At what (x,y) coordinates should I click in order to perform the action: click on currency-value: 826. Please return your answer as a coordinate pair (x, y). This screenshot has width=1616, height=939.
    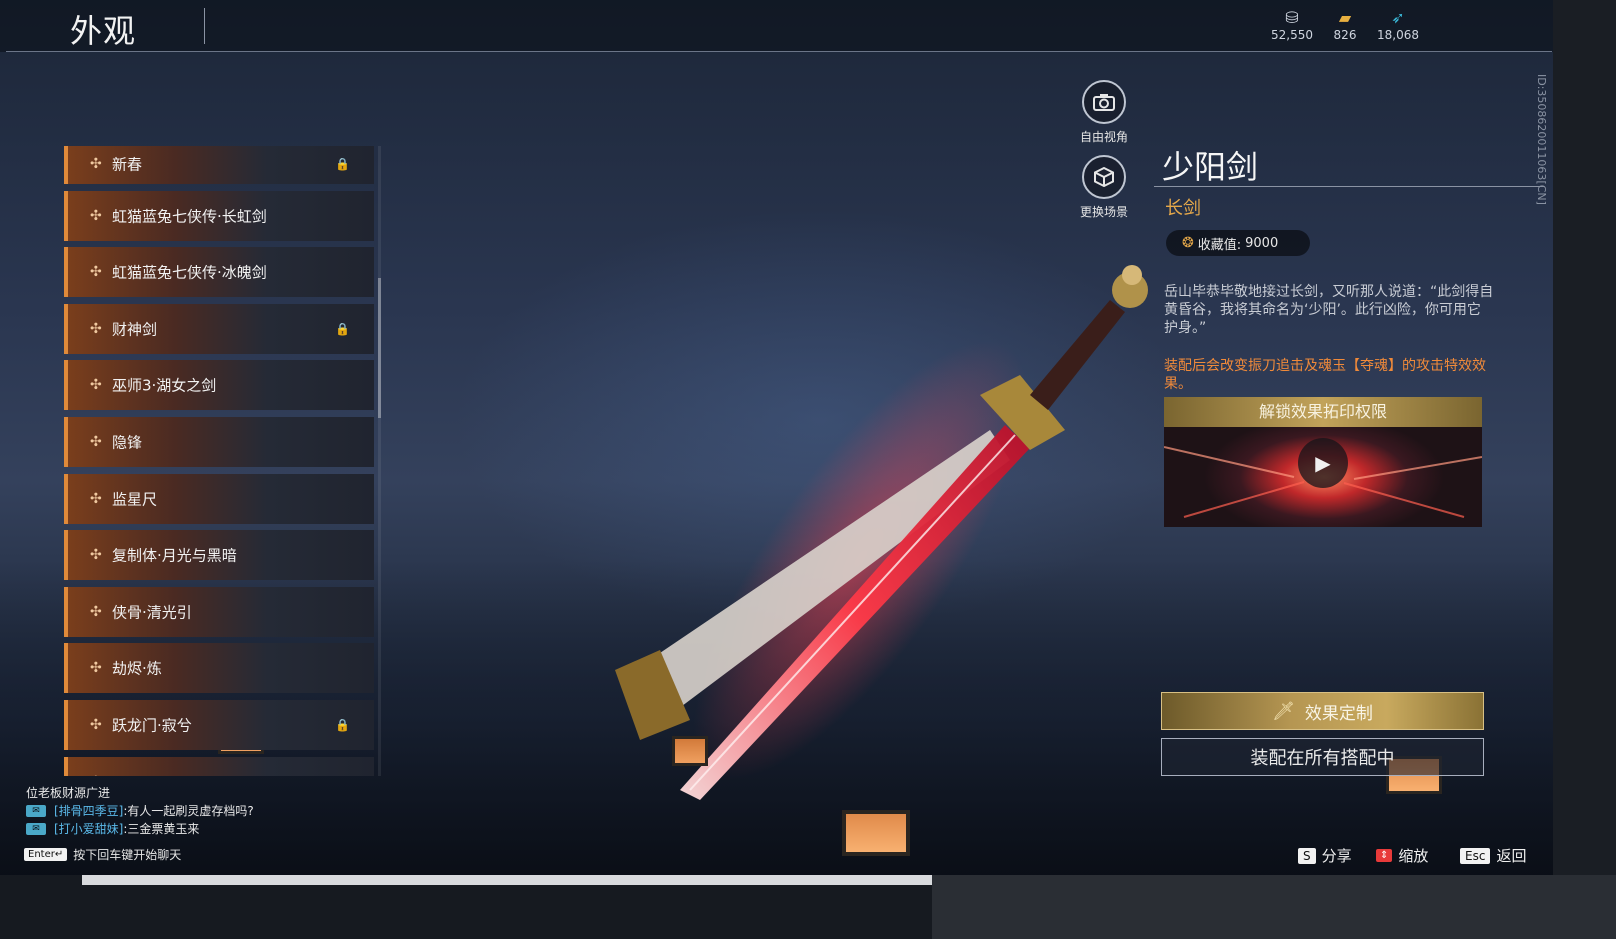
    Looking at the image, I should click on (1345, 35).